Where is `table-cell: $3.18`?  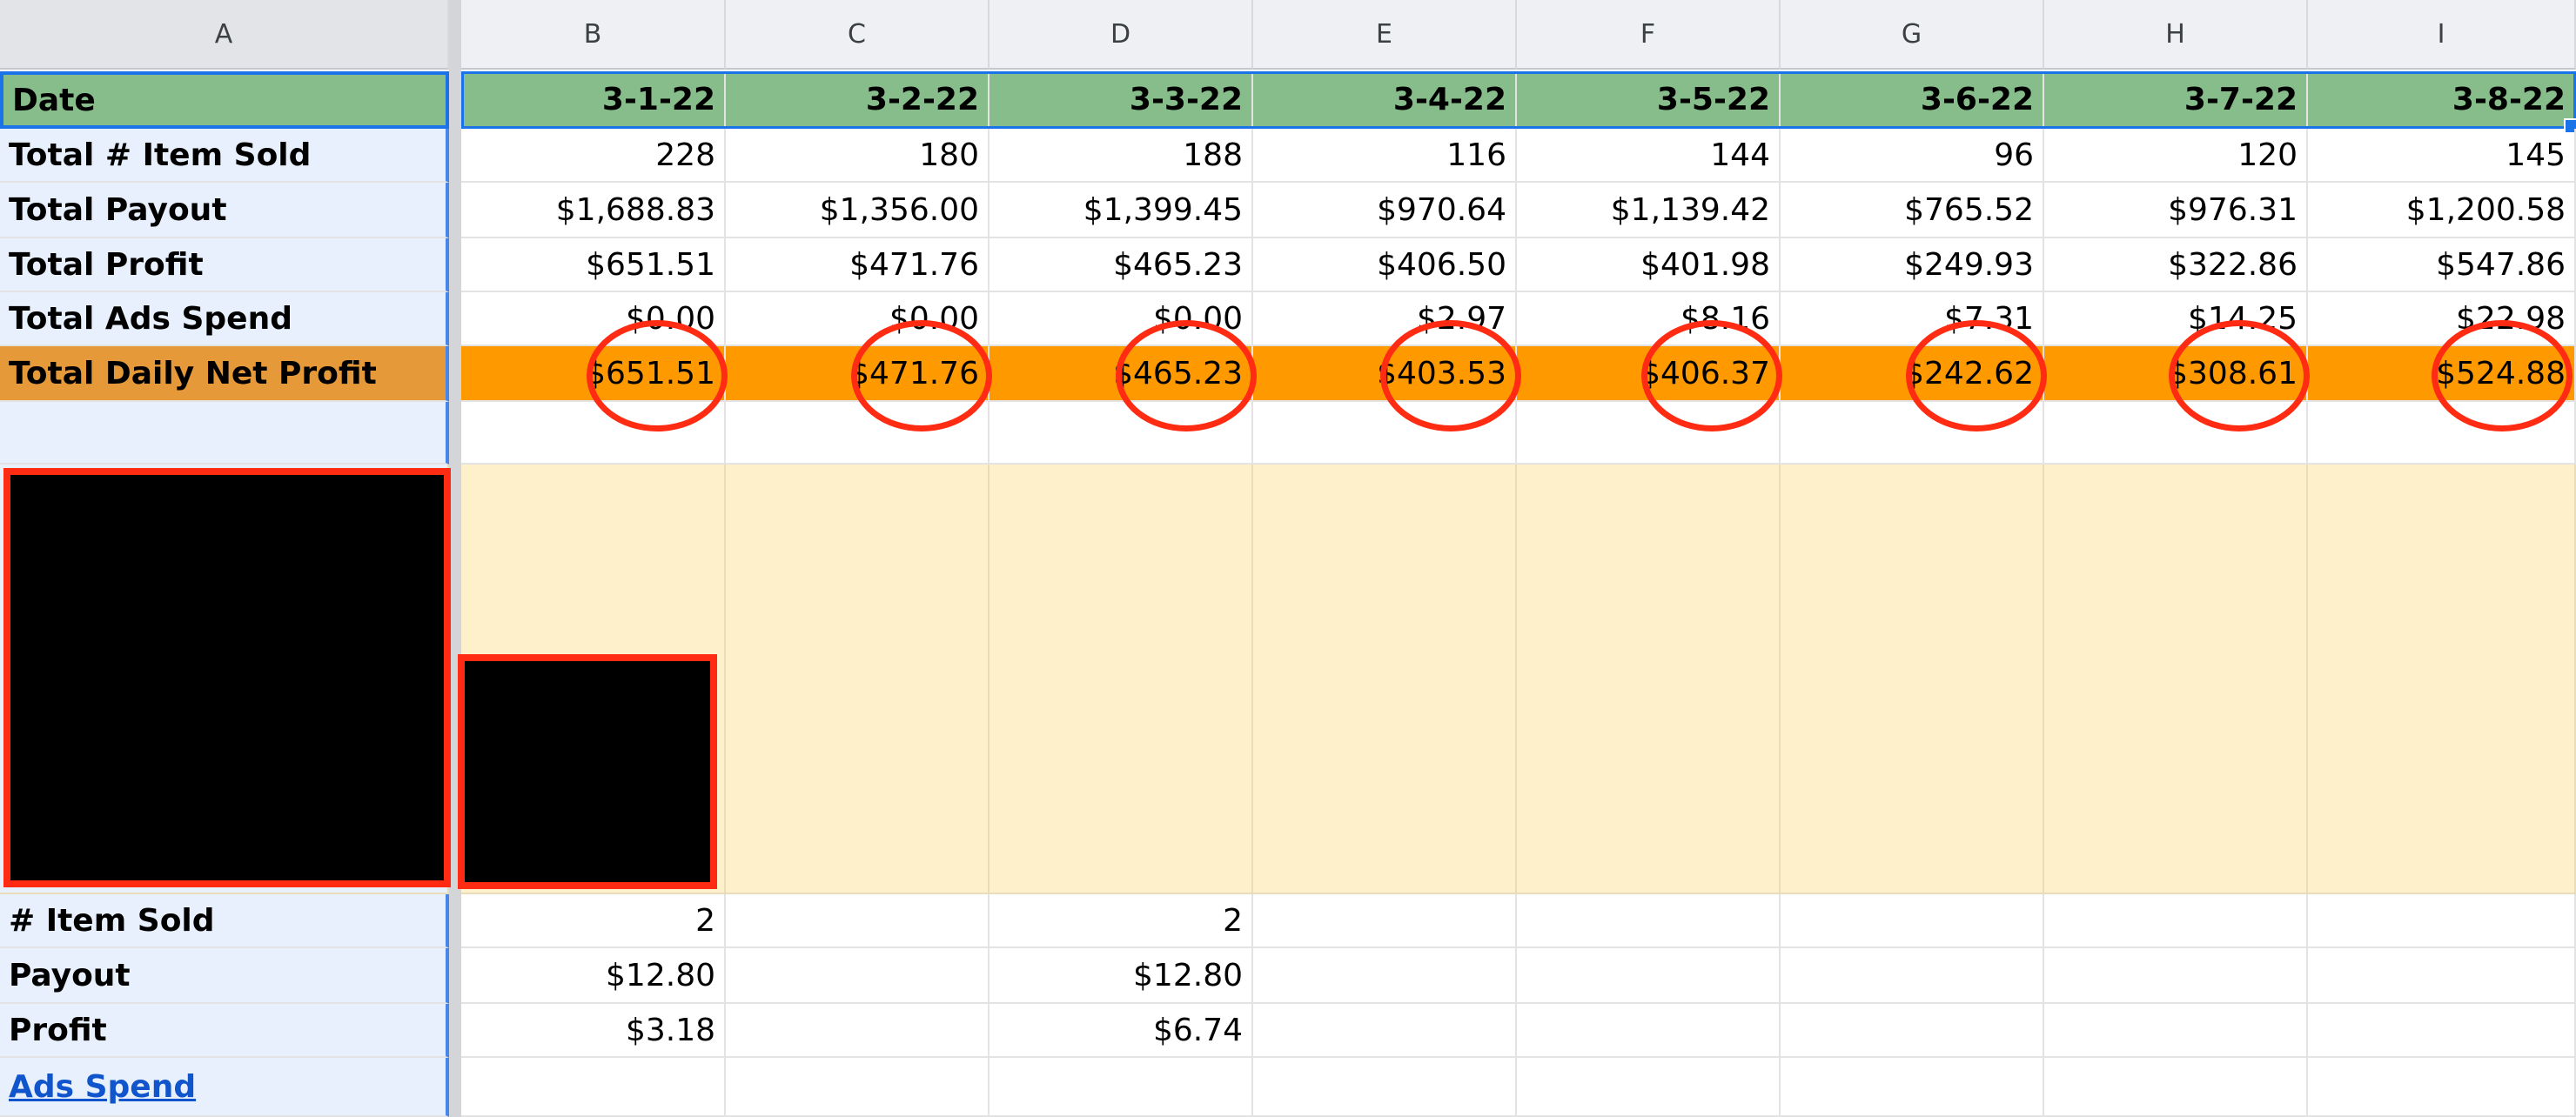 table-cell: $3.18 is located at coordinates (593, 1031).